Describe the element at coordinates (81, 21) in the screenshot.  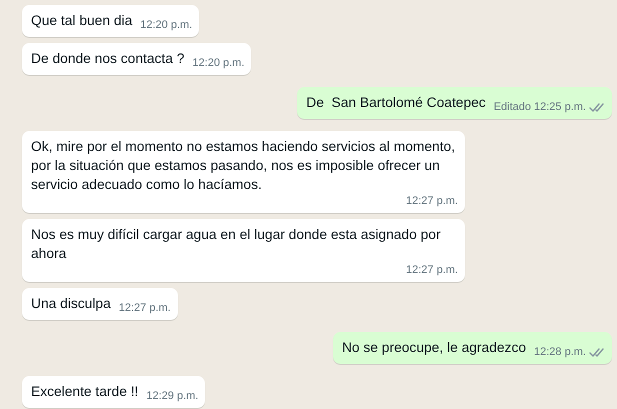
I see `message-text: Que tal buen dia` at that location.